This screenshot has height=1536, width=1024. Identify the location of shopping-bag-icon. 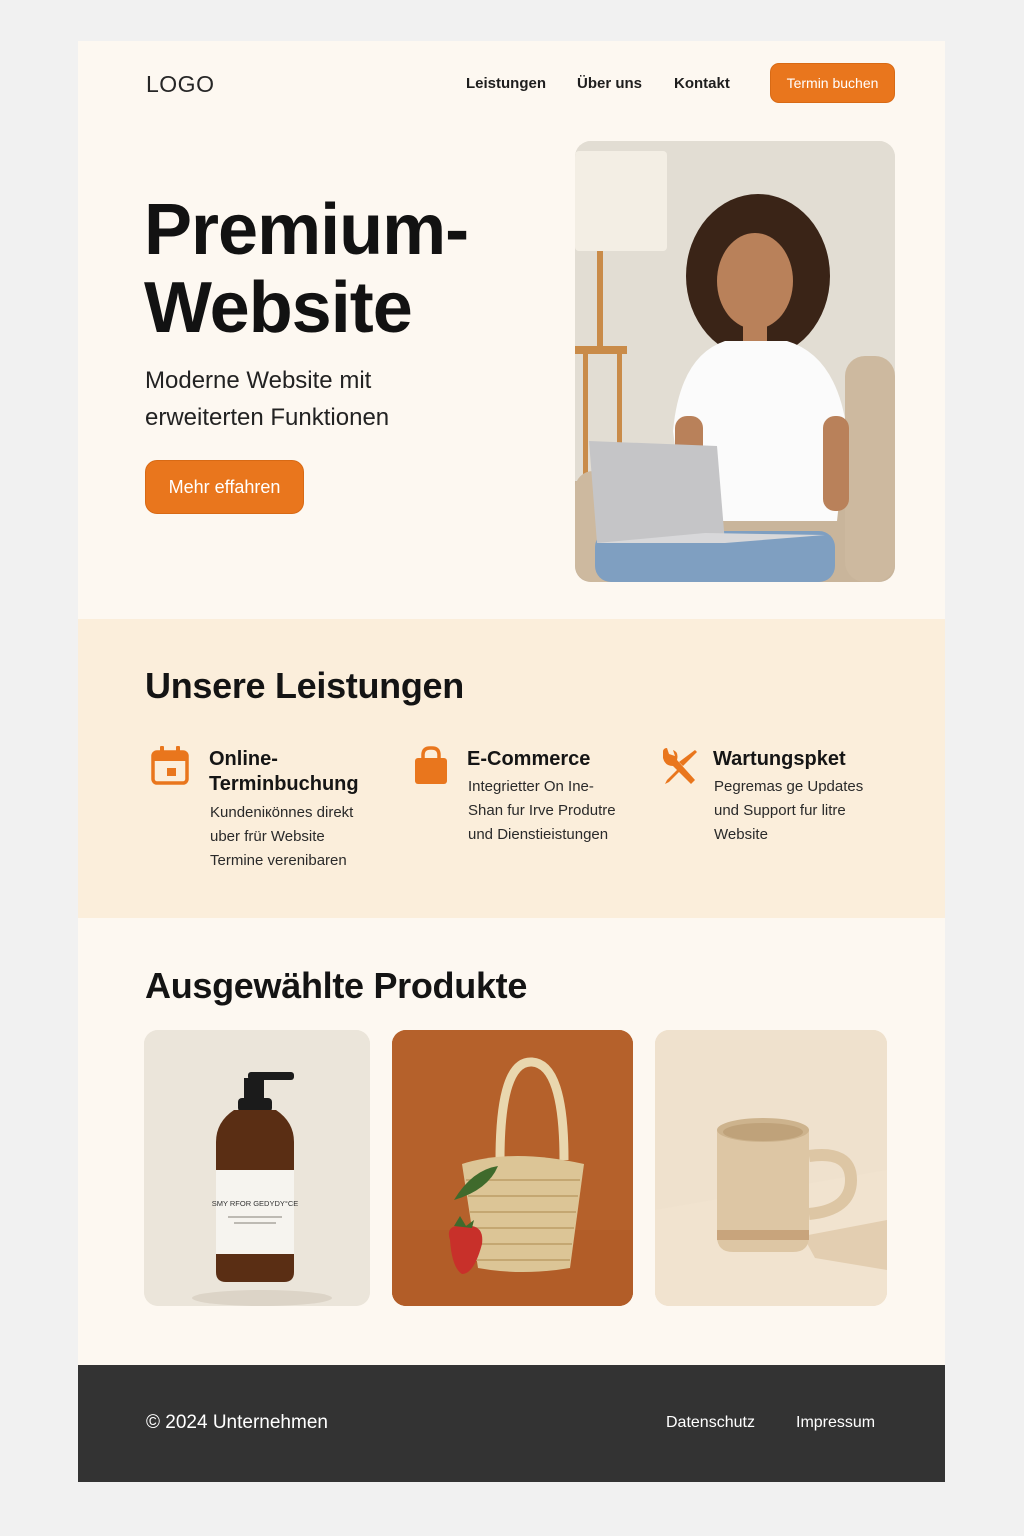
(431, 765).